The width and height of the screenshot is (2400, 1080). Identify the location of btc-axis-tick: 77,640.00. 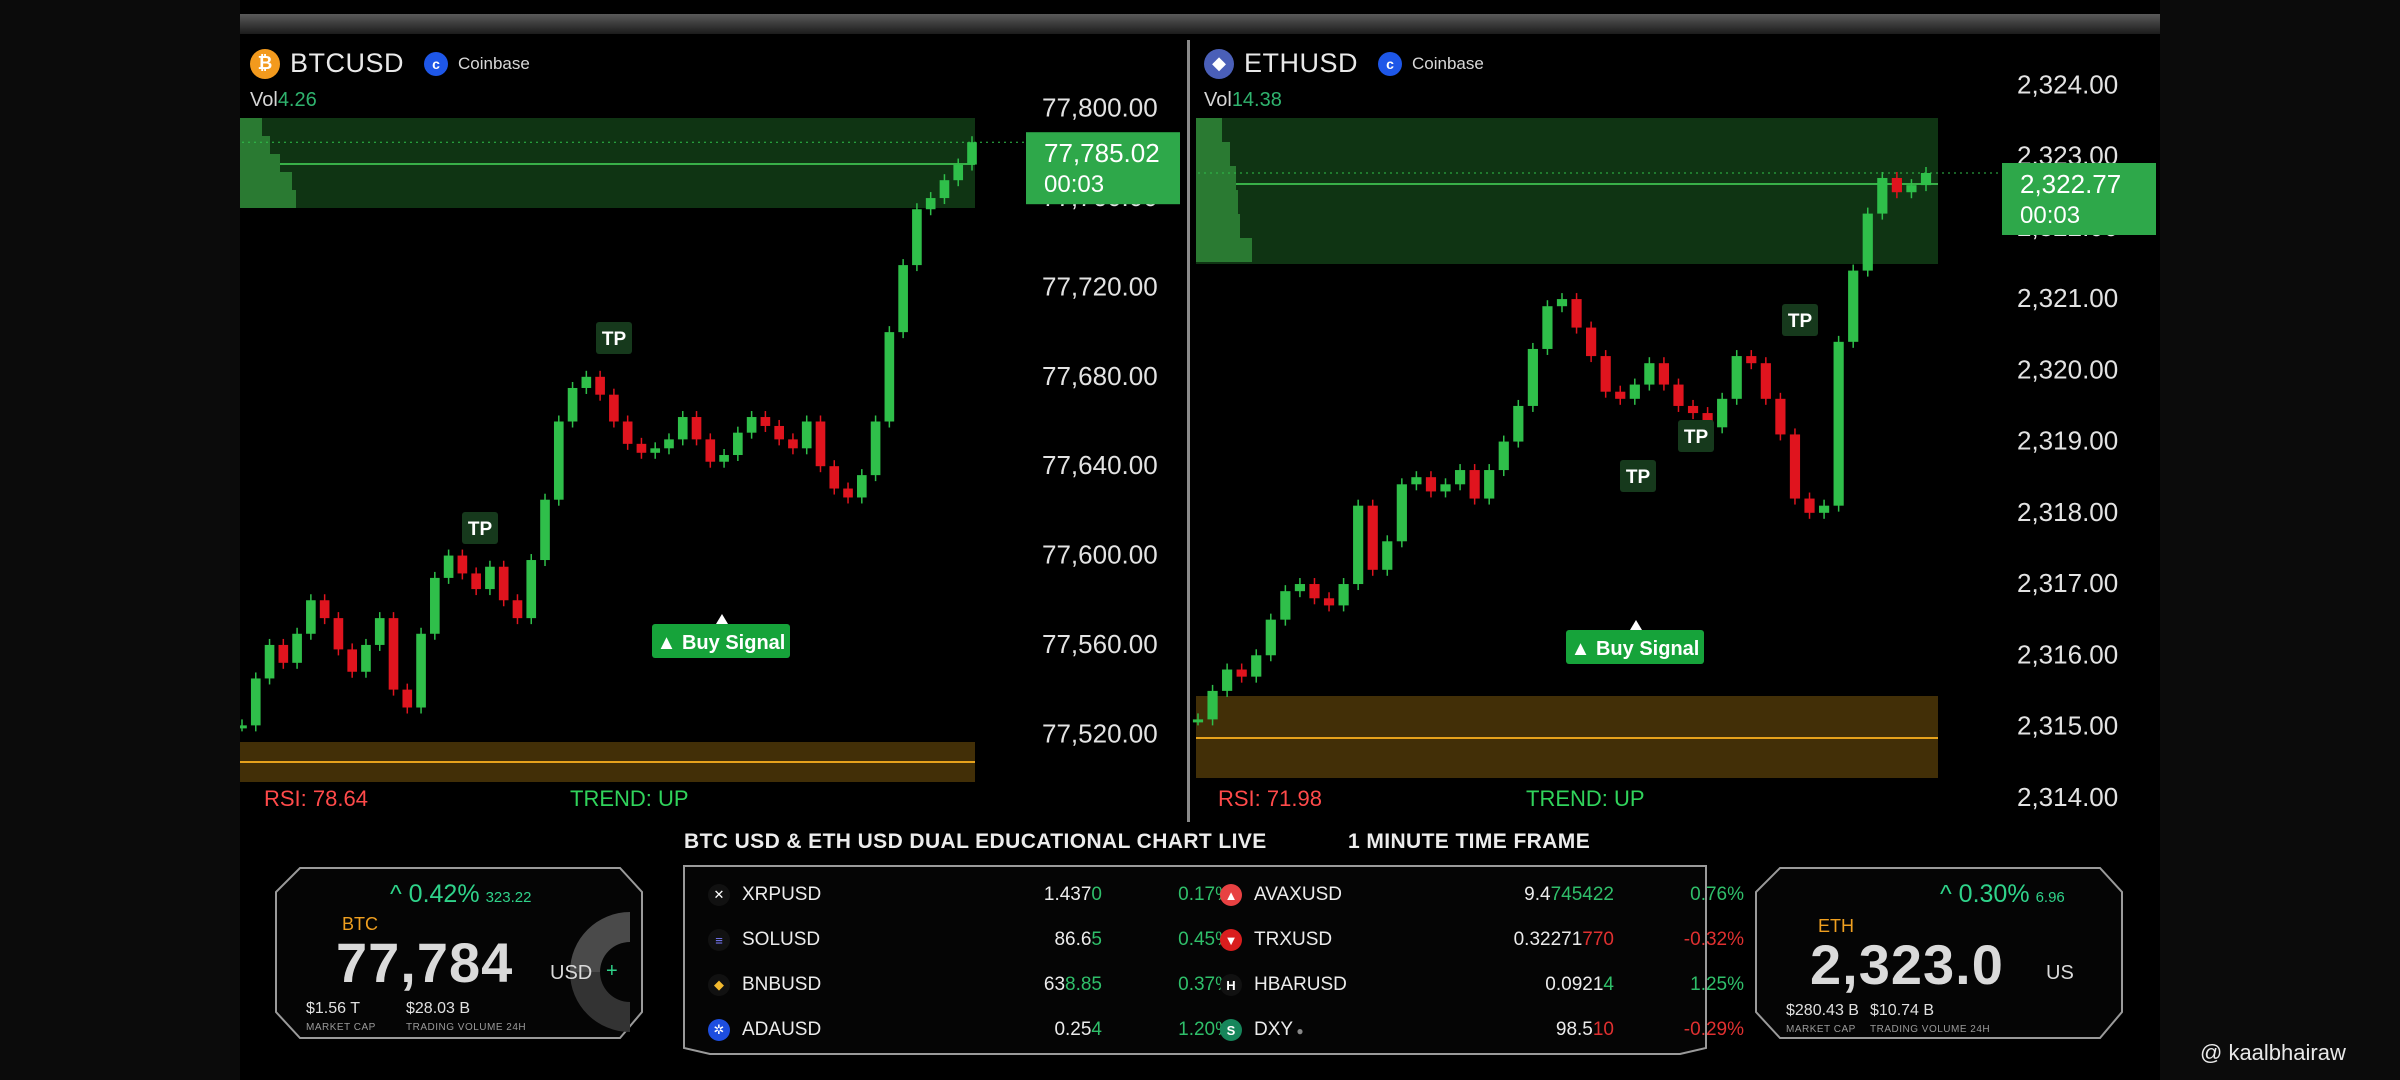
(1100, 465).